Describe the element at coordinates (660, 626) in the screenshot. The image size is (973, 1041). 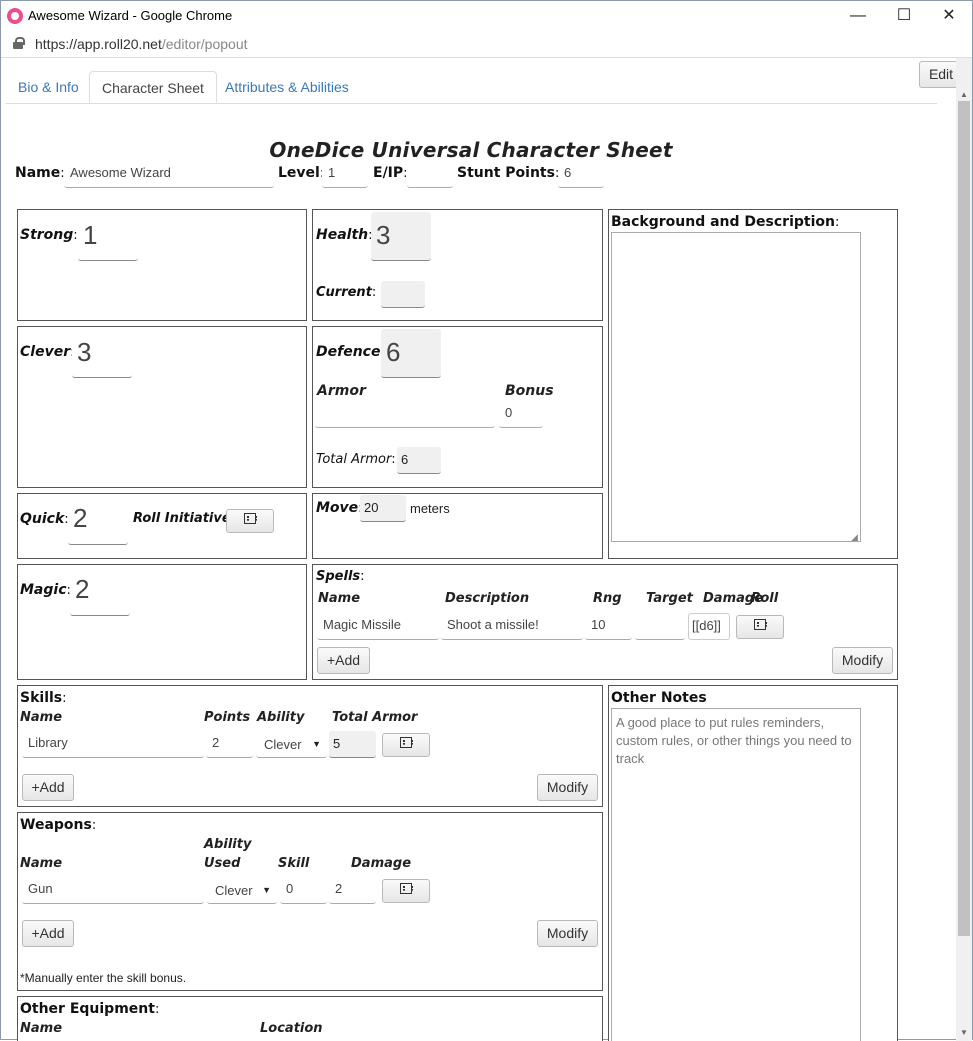
I see `spell-target-input` at that location.